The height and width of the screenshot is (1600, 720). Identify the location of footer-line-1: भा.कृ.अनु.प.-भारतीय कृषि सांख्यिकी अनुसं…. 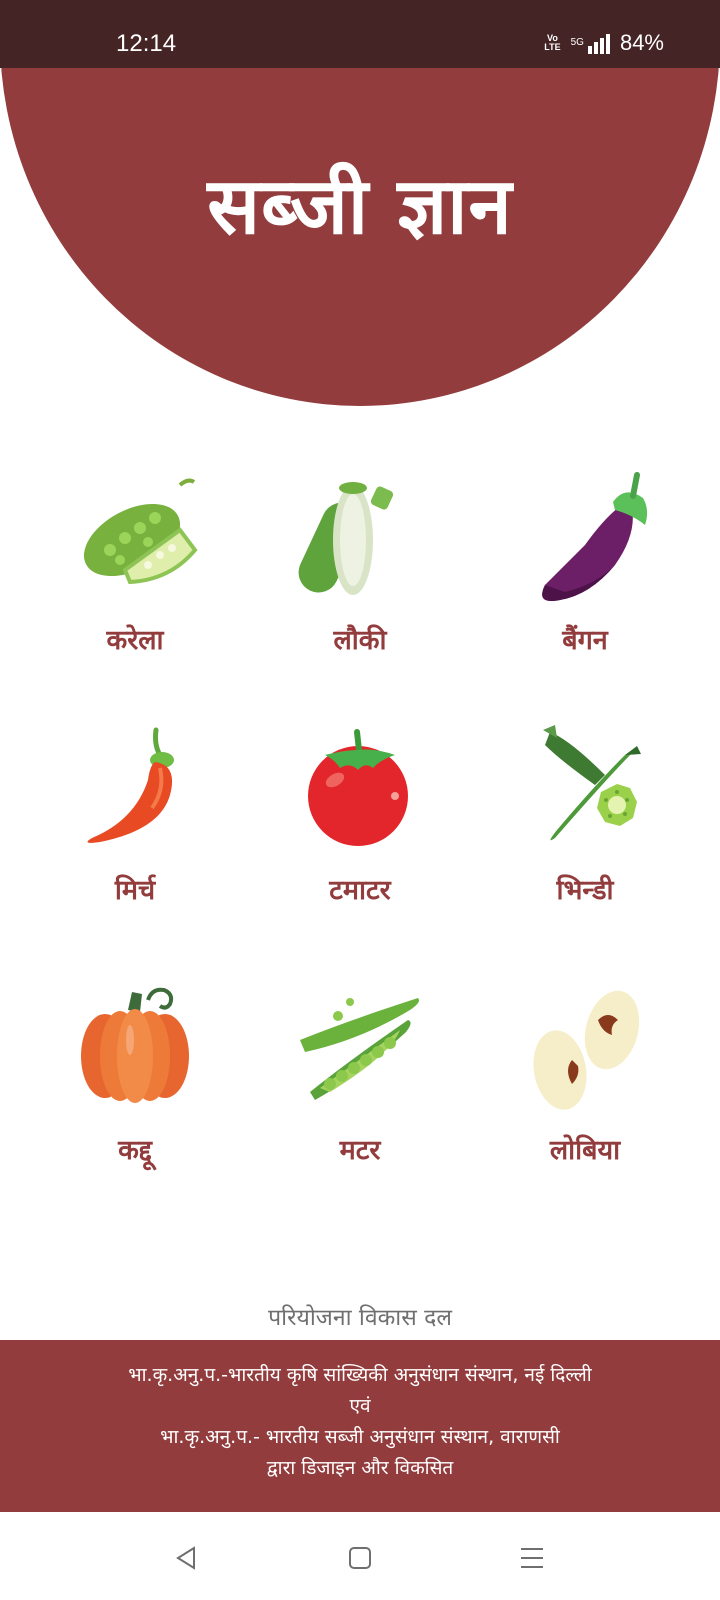
(360, 1375).